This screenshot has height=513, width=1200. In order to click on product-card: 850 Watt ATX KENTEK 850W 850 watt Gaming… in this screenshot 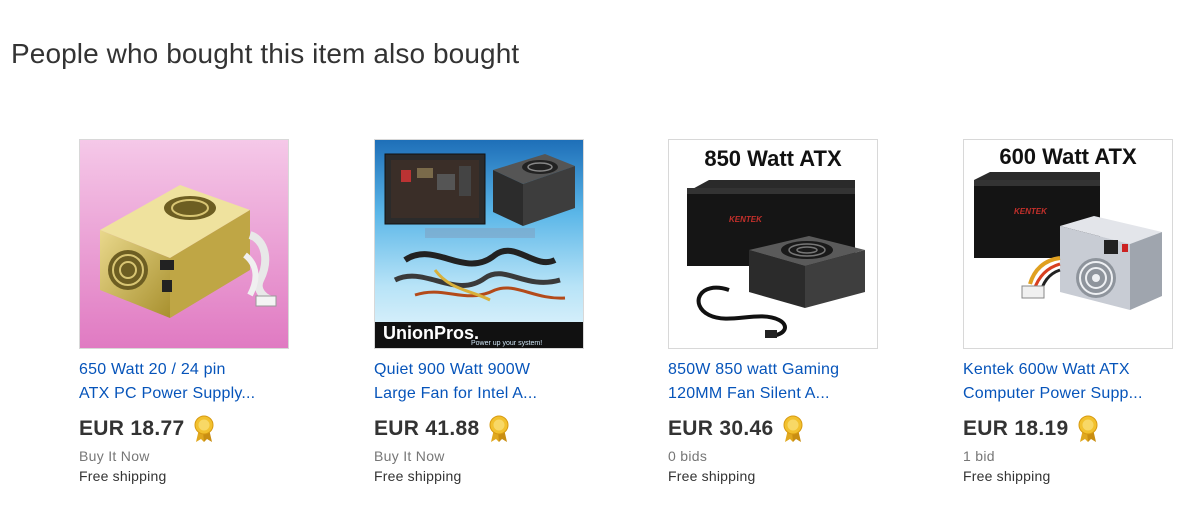, I will do `click(788, 312)`.